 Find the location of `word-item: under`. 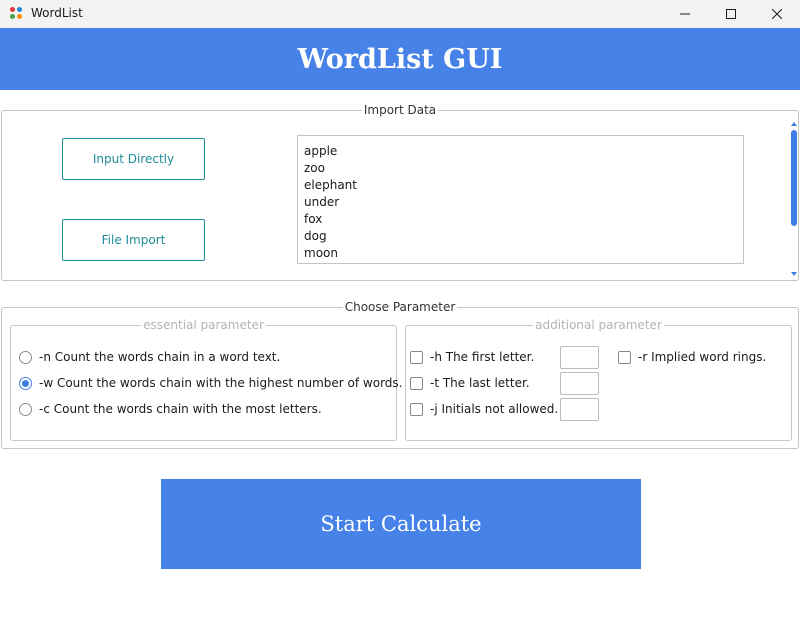

word-item: under is located at coordinates (322, 202).